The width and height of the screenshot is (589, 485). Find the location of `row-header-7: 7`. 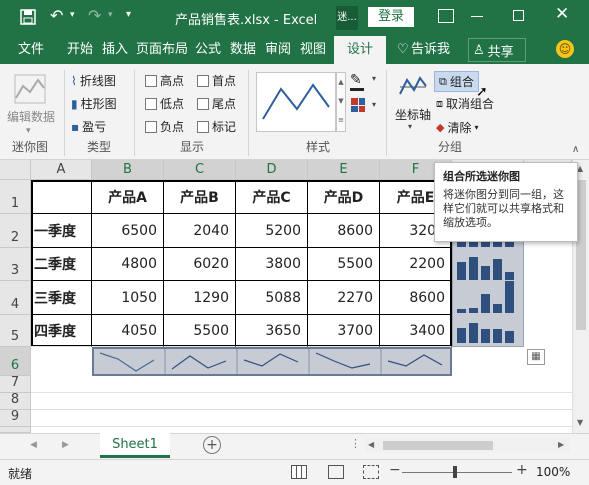

row-header-7: 7 is located at coordinates (15, 384).